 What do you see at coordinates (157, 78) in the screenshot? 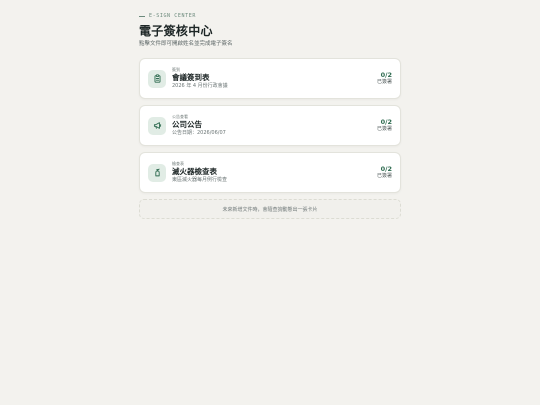
I see `clipboard-icon` at bounding box center [157, 78].